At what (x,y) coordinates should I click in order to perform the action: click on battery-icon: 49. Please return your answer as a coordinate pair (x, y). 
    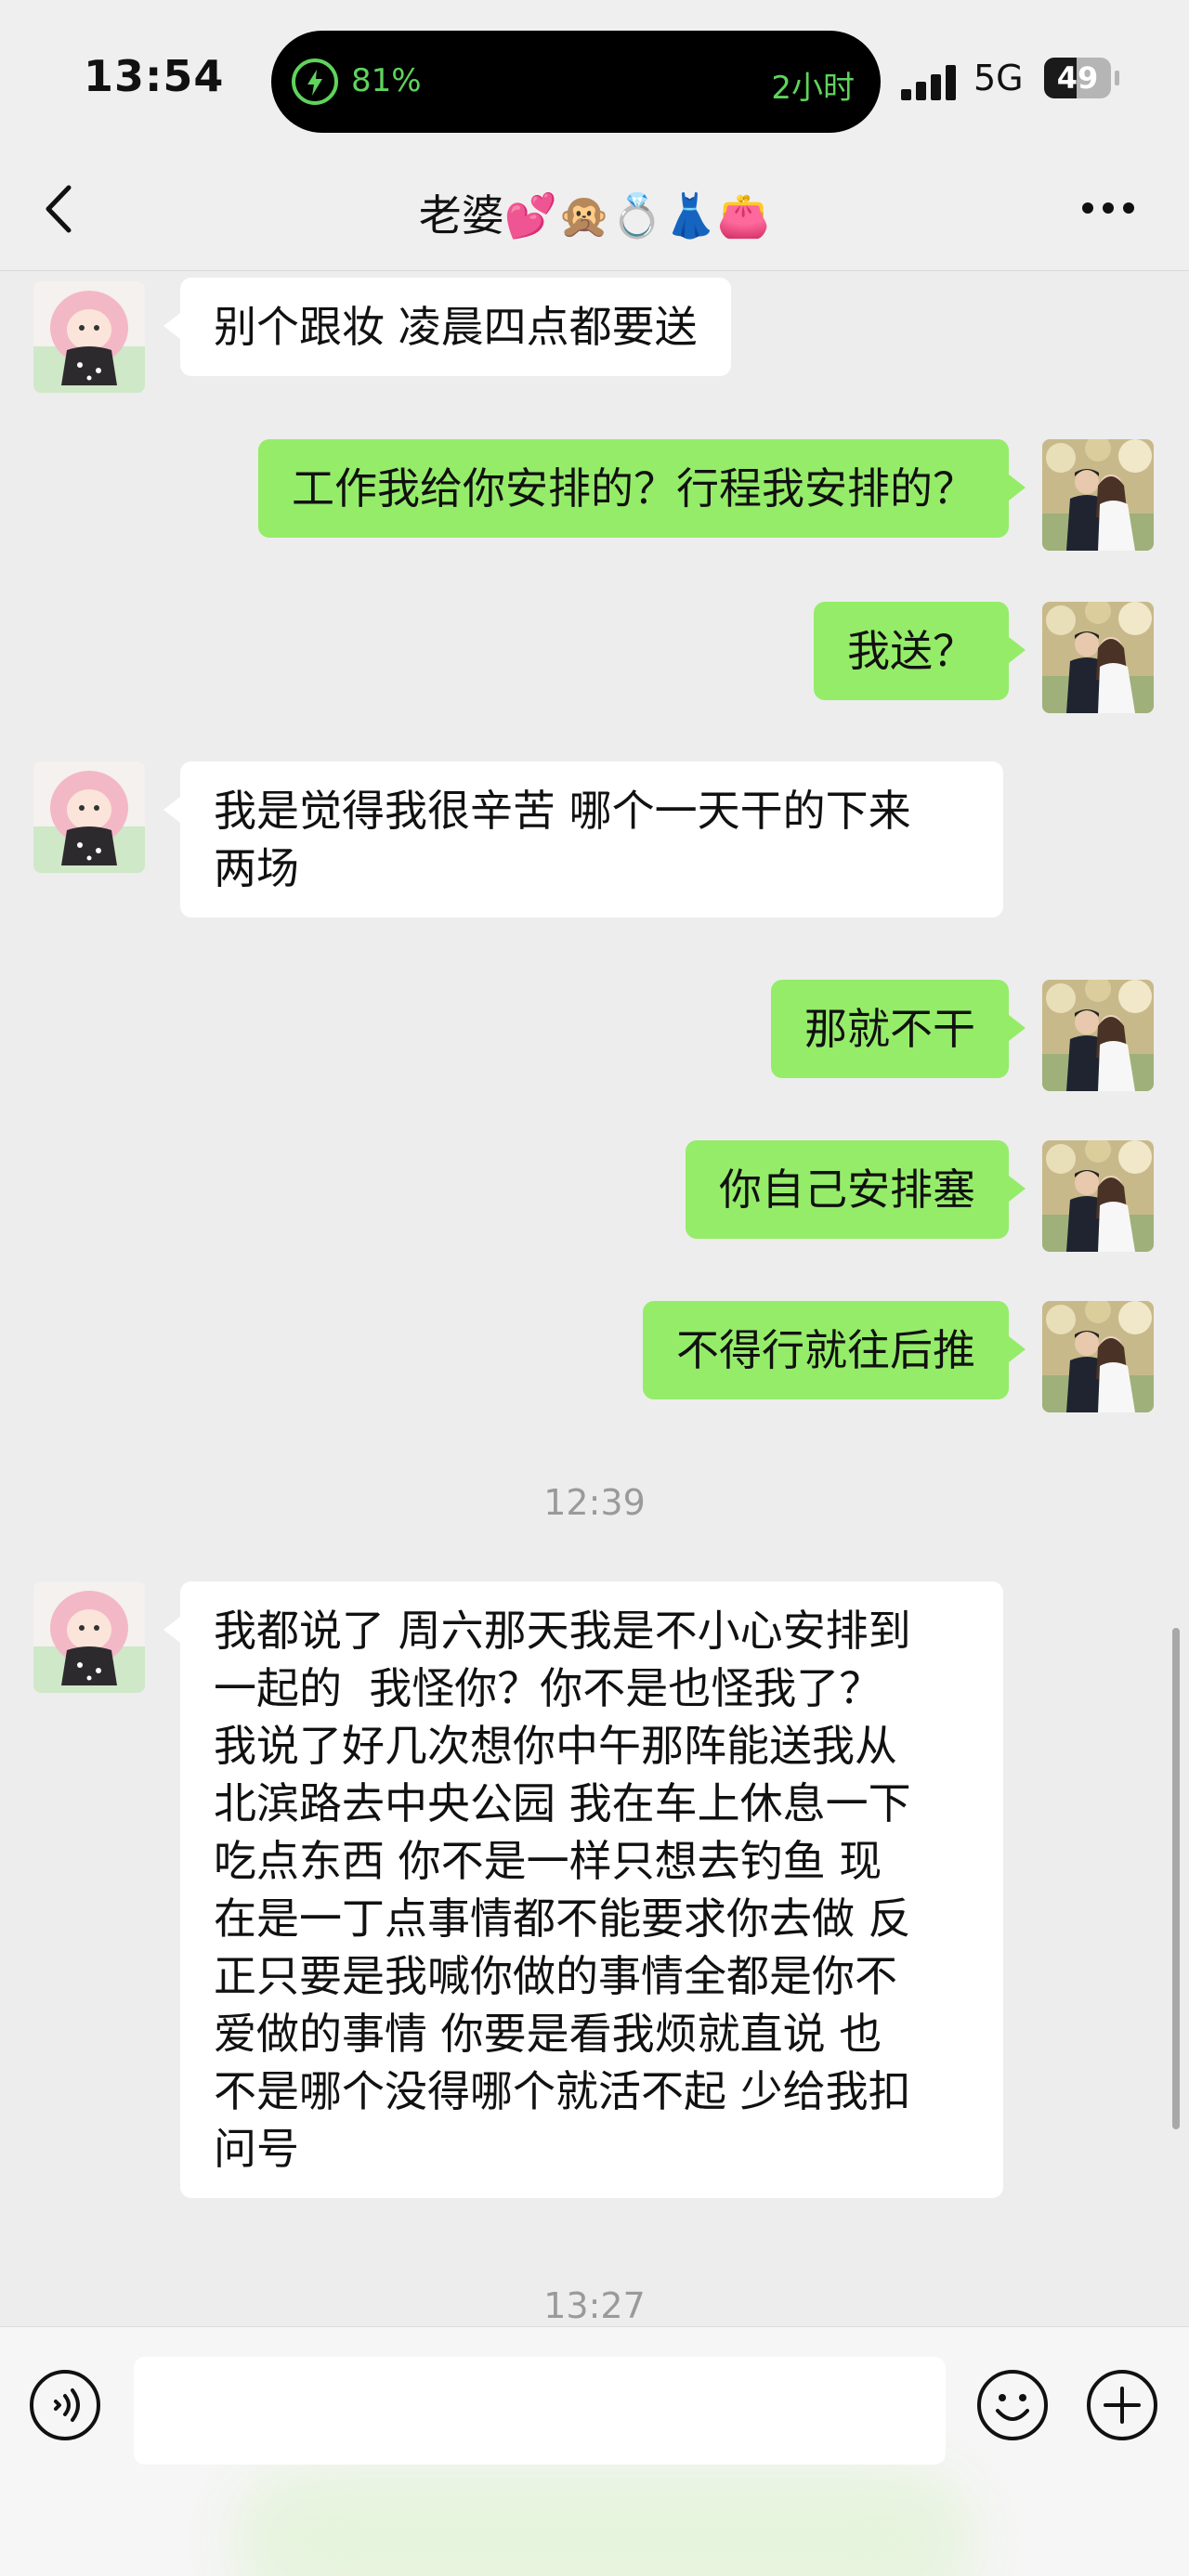
    Looking at the image, I should click on (1077, 78).